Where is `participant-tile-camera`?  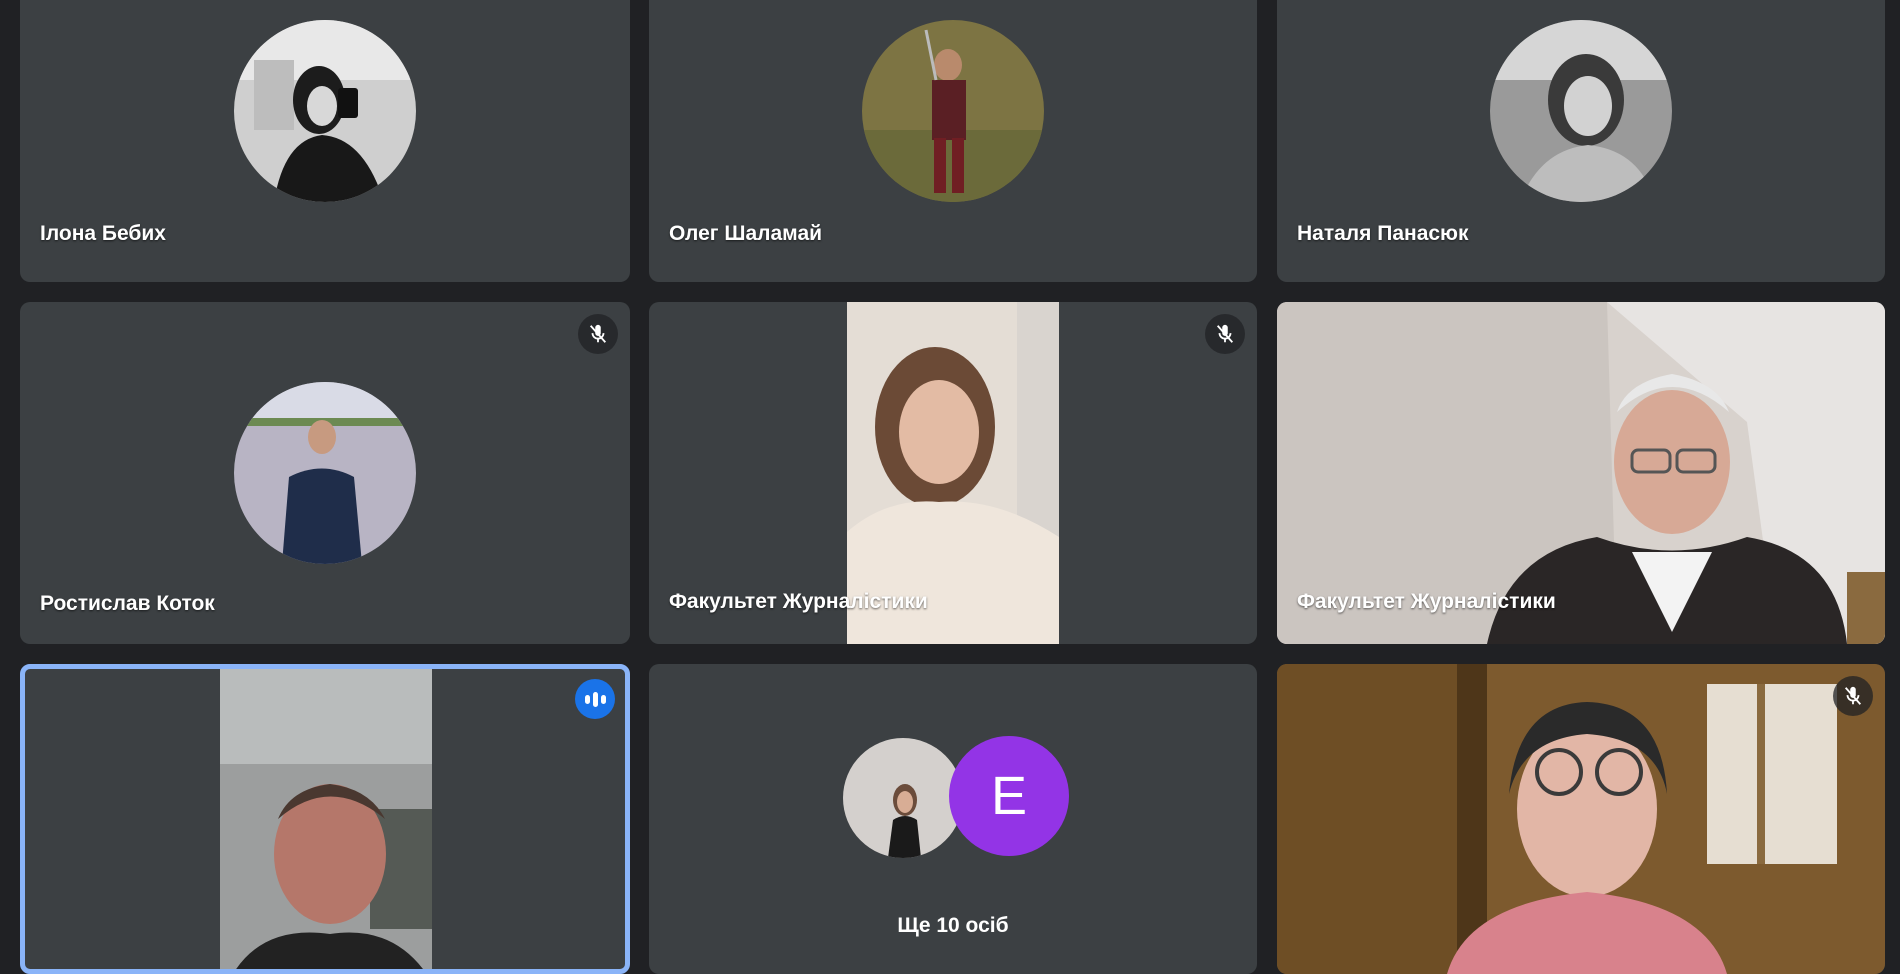 participant-tile-camera is located at coordinates (1581, 819).